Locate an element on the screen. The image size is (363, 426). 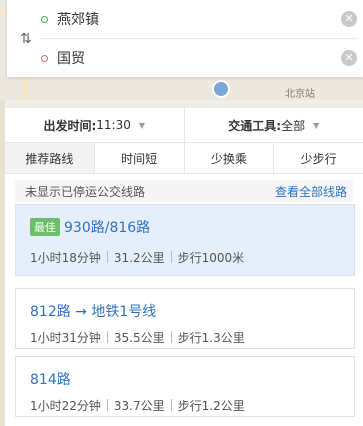
destination-dot-icon is located at coordinates (44, 58).